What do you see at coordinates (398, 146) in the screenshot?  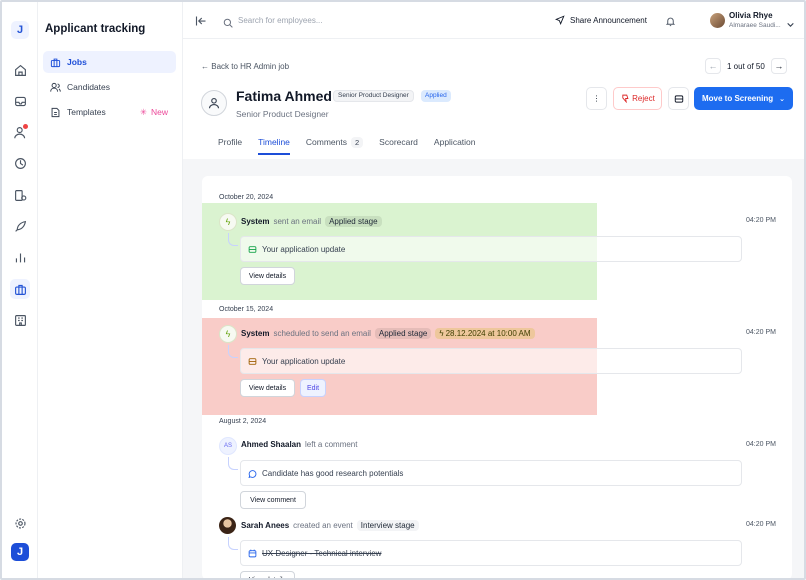 I see `tab-scorecard: Scorecard` at bounding box center [398, 146].